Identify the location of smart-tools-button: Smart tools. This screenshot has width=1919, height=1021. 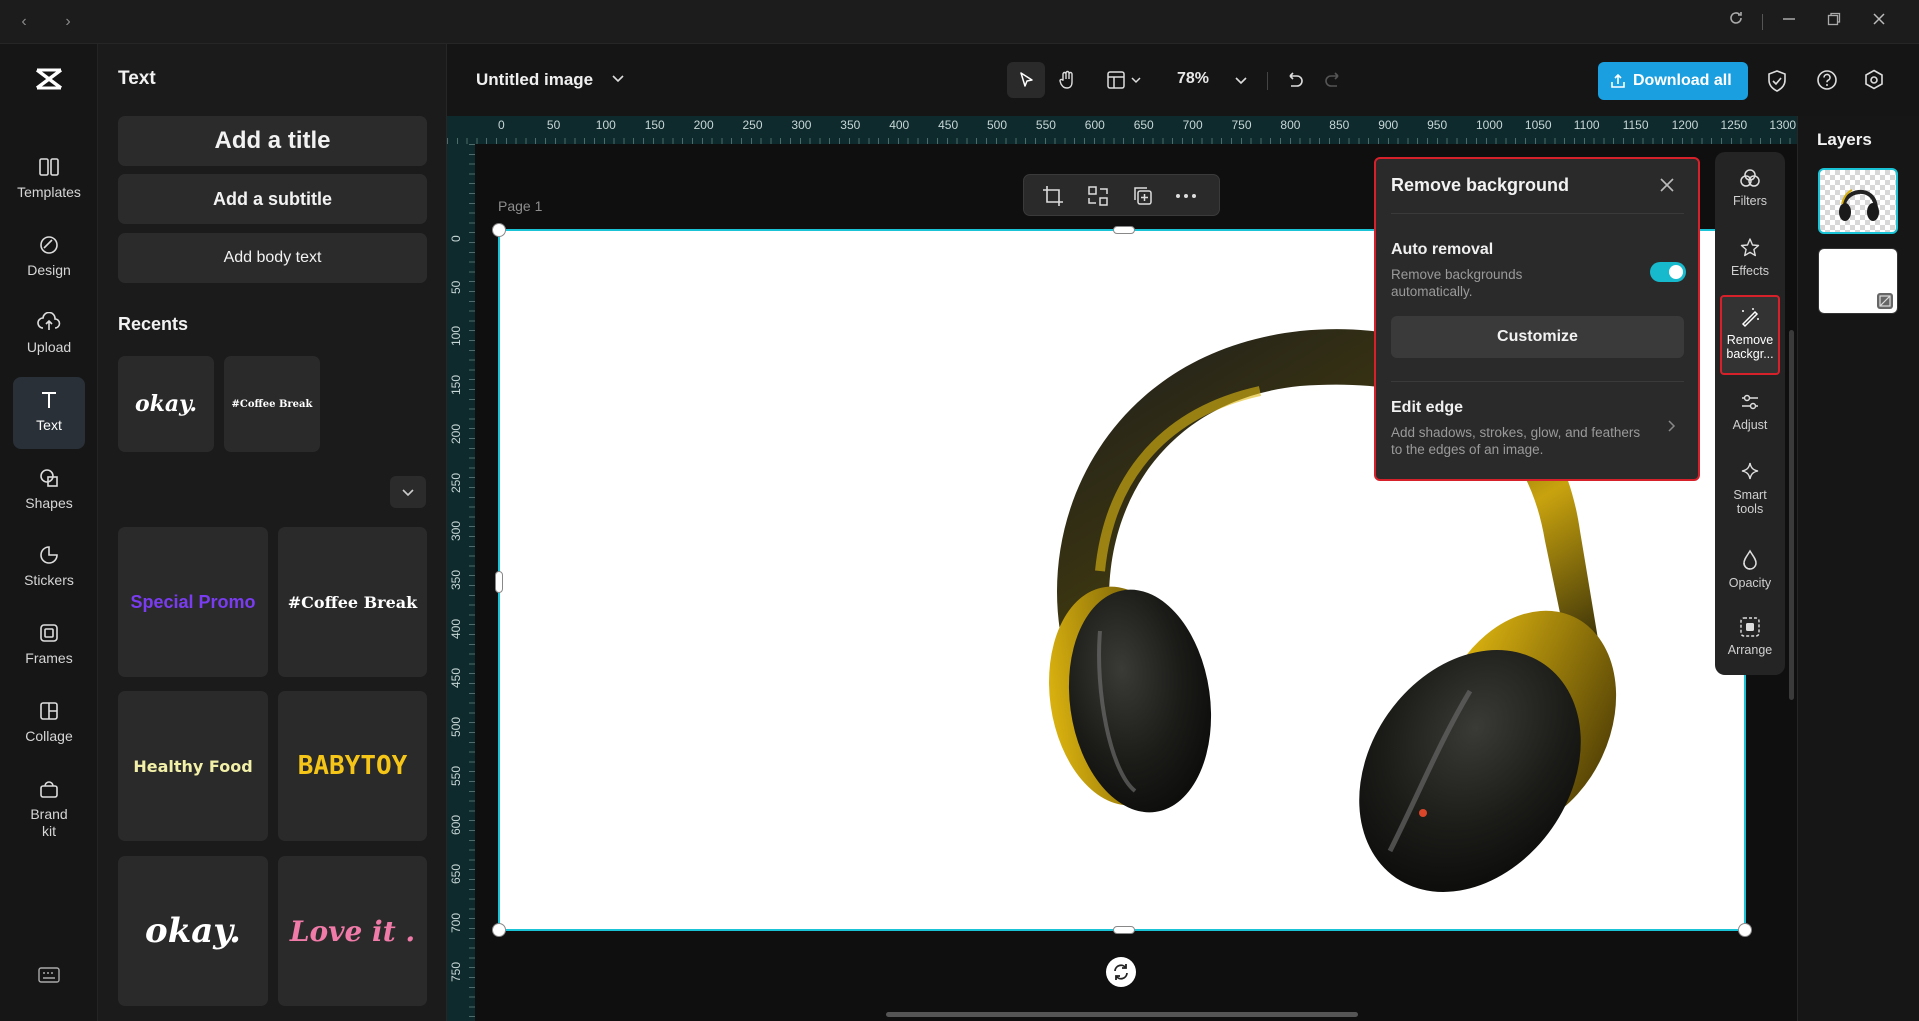
(1750, 488).